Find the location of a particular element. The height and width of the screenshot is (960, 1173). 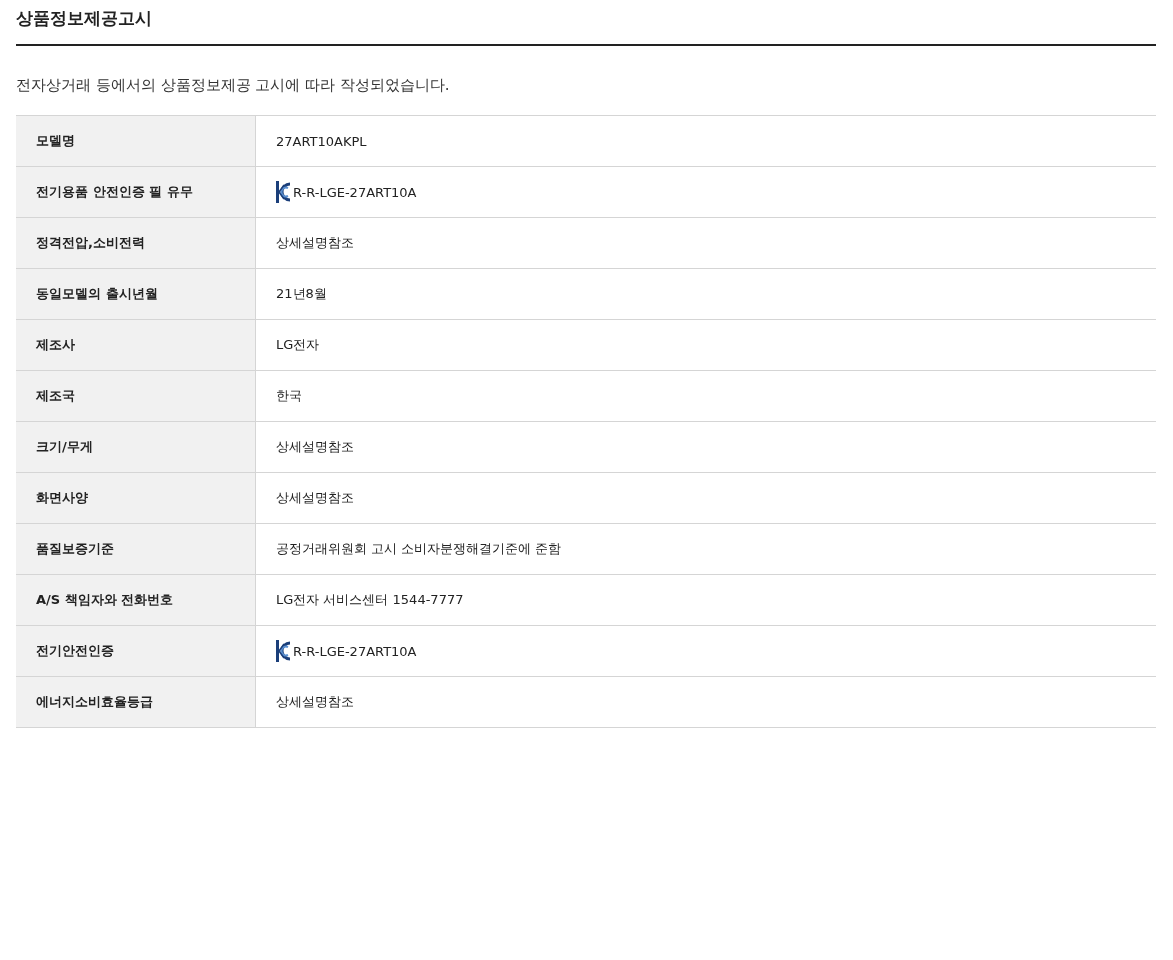

cell-value: LG전자 is located at coordinates (706, 345).